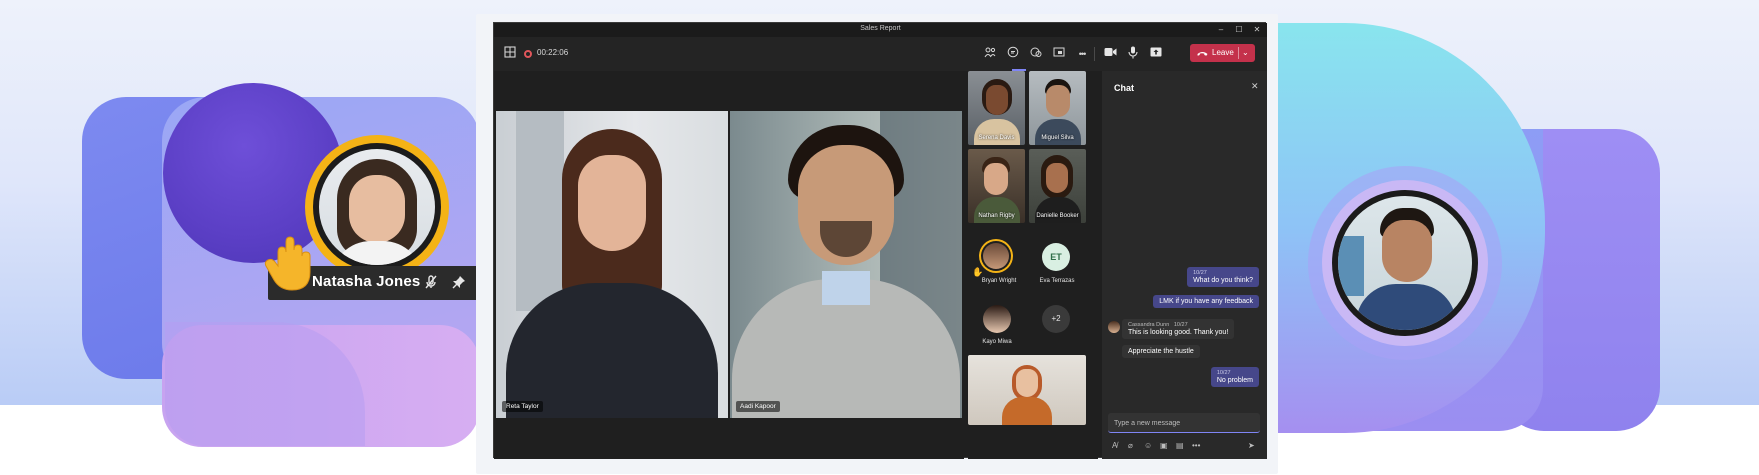 This screenshot has width=1759, height=475. Describe the element at coordinates (510, 54) in the screenshot. I see `grid-icon` at that location.